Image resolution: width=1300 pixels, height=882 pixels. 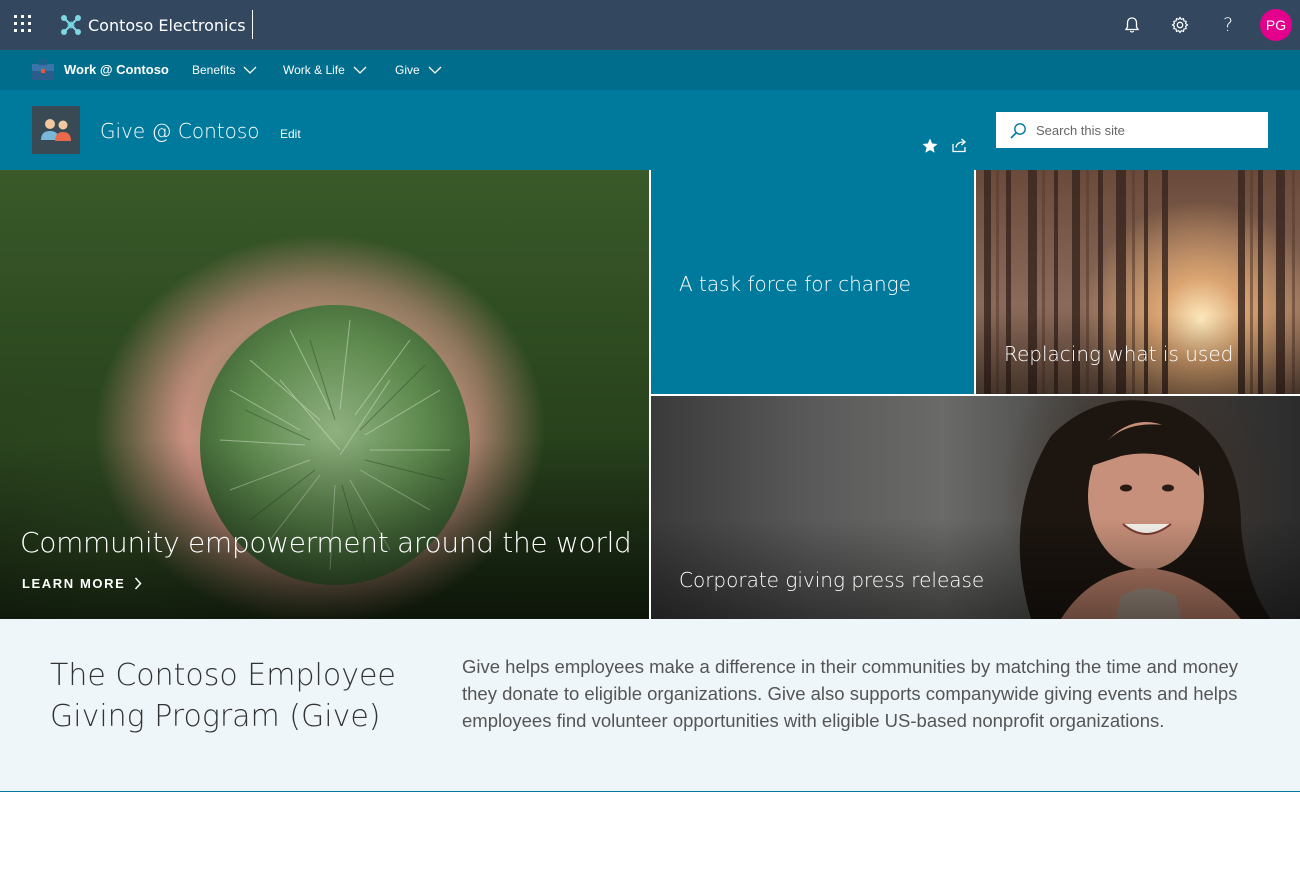 I want to click on hub-navigation: Work @ Contoso Benefits Work & Life Give, so click(x=650, y=70).